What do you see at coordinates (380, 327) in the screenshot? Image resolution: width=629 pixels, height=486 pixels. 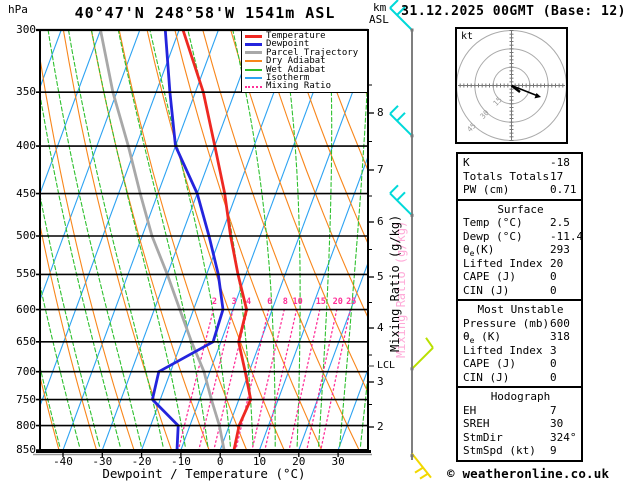 I see `km-tick-label: 4` at bounding box center [380, 327].